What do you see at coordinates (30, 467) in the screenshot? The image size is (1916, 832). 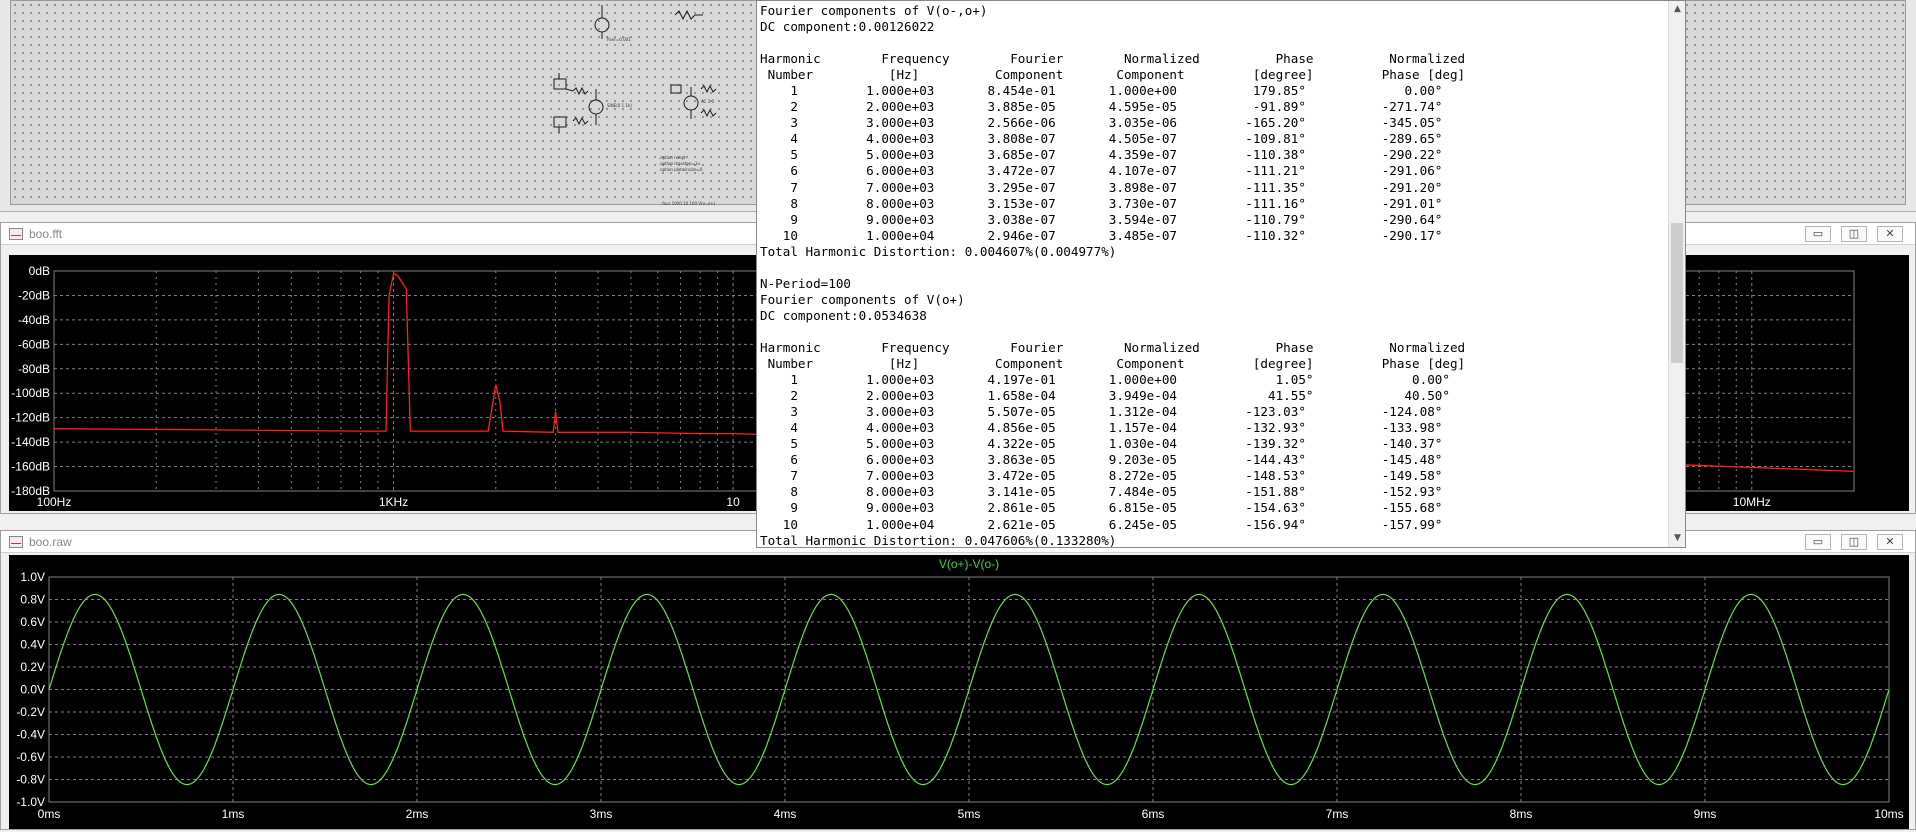 I see `fft-y-tick-label: -160dB` at bounding box center [30, 467].